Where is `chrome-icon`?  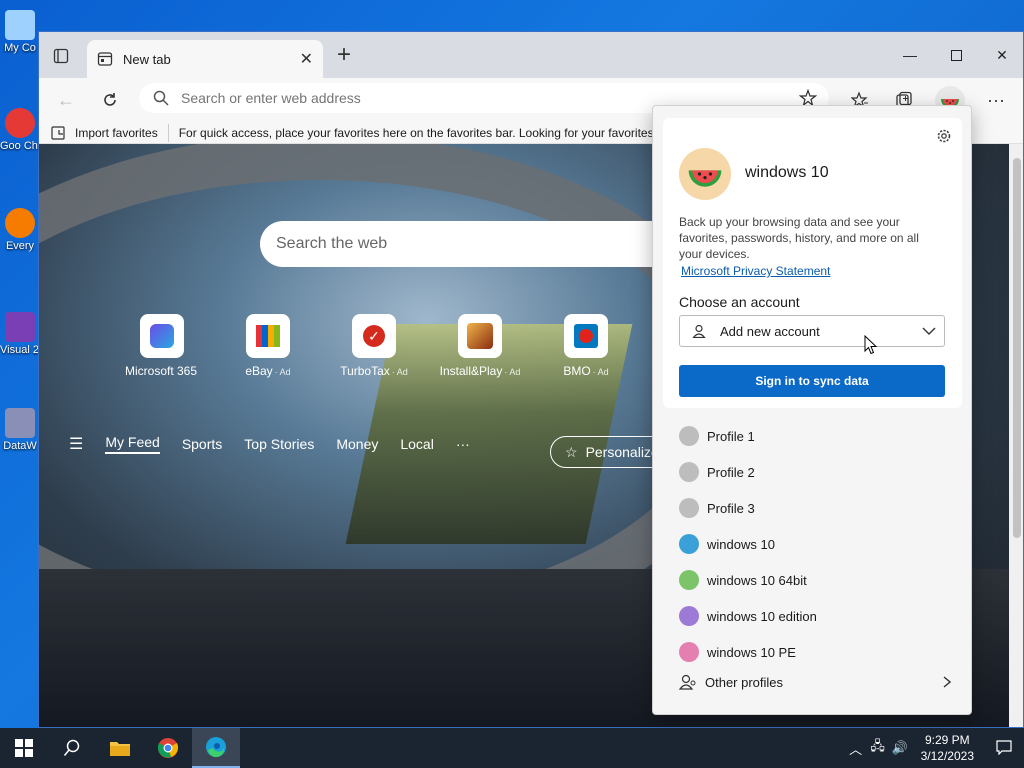
chrome-icon is located at coordinates (20, 123).